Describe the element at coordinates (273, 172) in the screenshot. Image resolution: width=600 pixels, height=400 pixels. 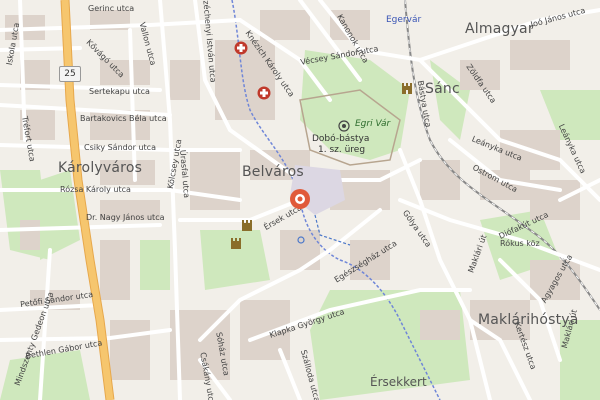
I see `district-label-belvaros: Belváros` at that location.